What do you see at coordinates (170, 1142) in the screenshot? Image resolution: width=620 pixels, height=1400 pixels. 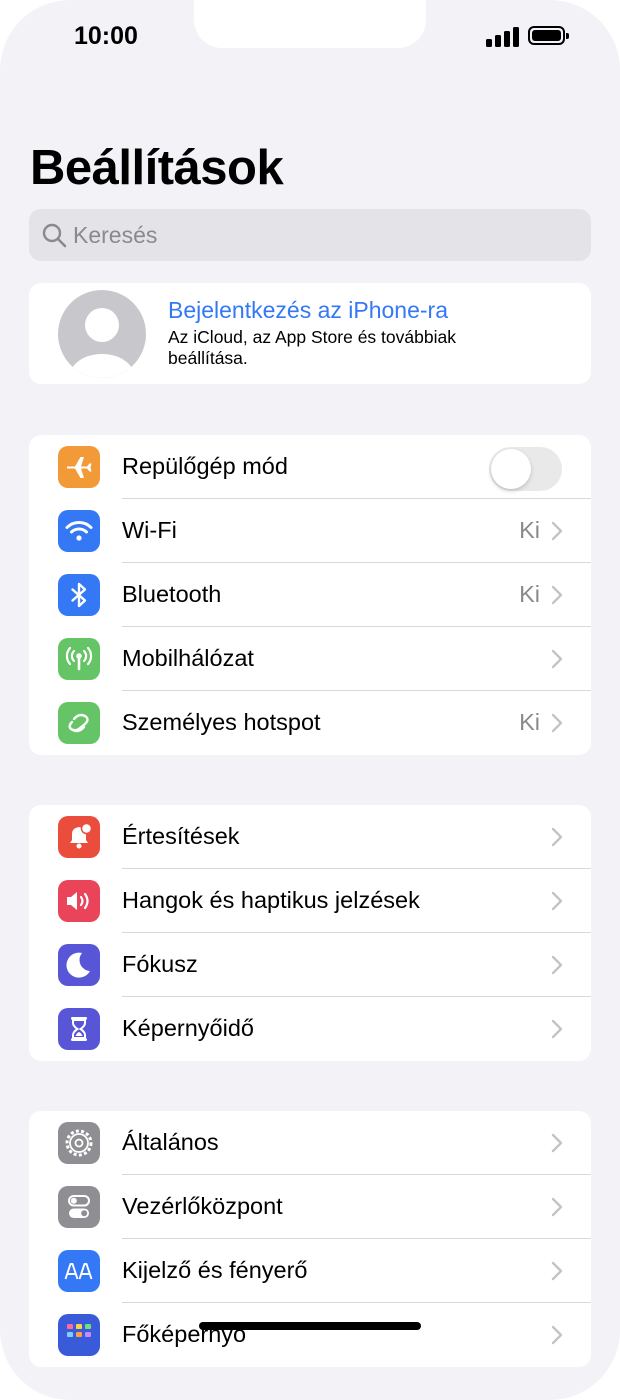 I see `row-label: Általános` at bounding box center [170, 1142].